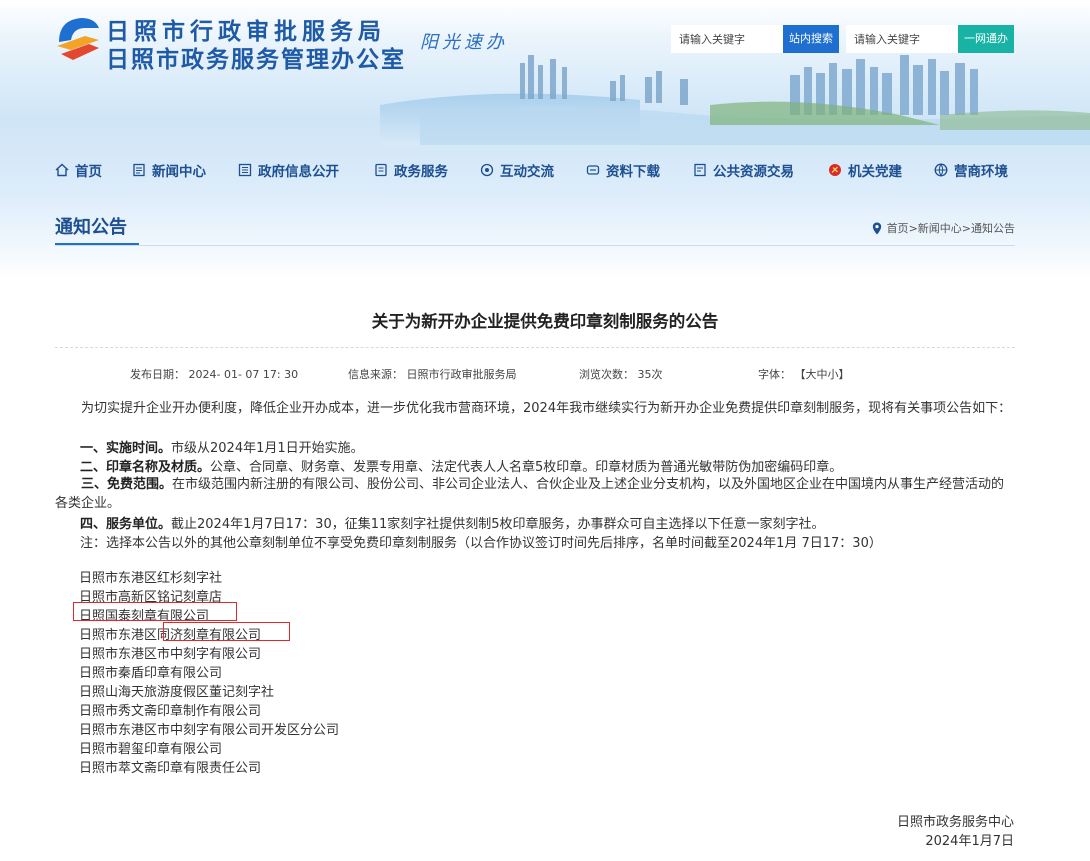 This screenshot has height=861, width=1090. I want to click on nav-label: 机关党建, so click(875, 172).